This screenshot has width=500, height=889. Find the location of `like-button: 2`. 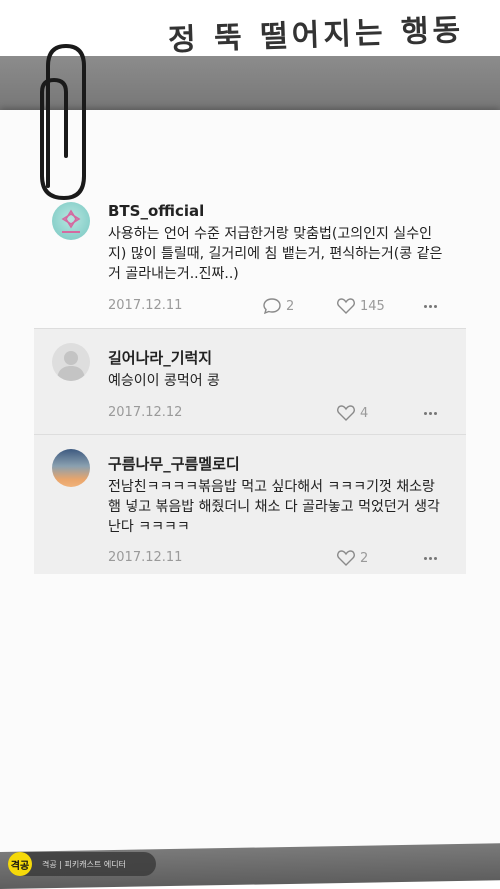

like-button: 2 is located at coordinates (352, 558).